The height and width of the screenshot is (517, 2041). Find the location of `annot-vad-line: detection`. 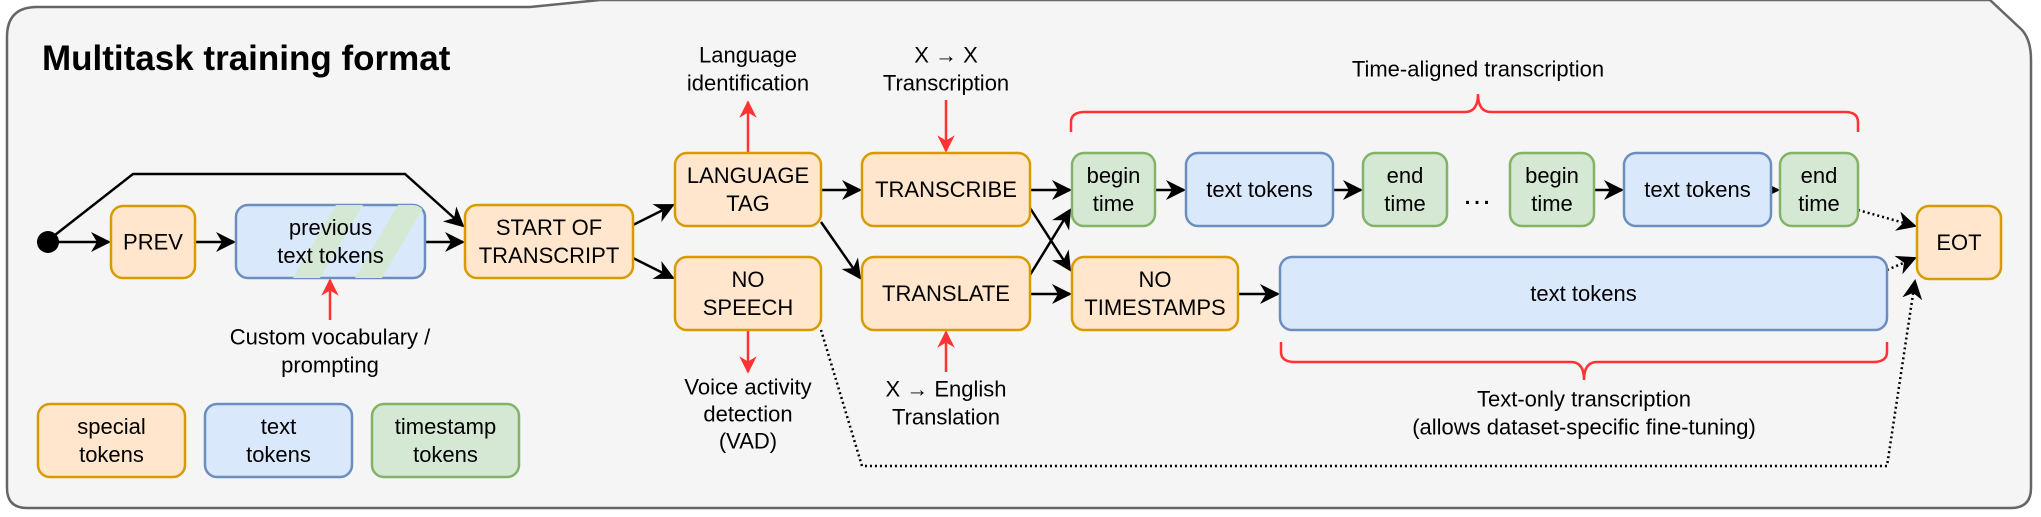

annot-vad-line: detection is located at coordinates (747, 414).